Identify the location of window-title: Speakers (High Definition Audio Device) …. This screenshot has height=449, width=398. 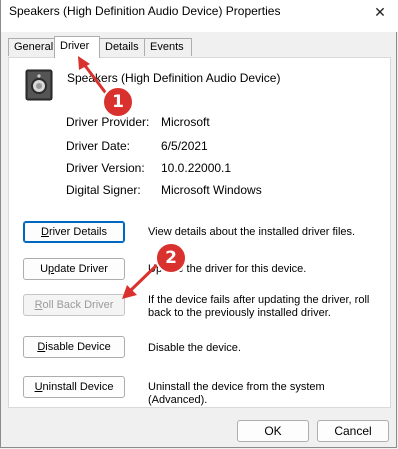
(145, 11).